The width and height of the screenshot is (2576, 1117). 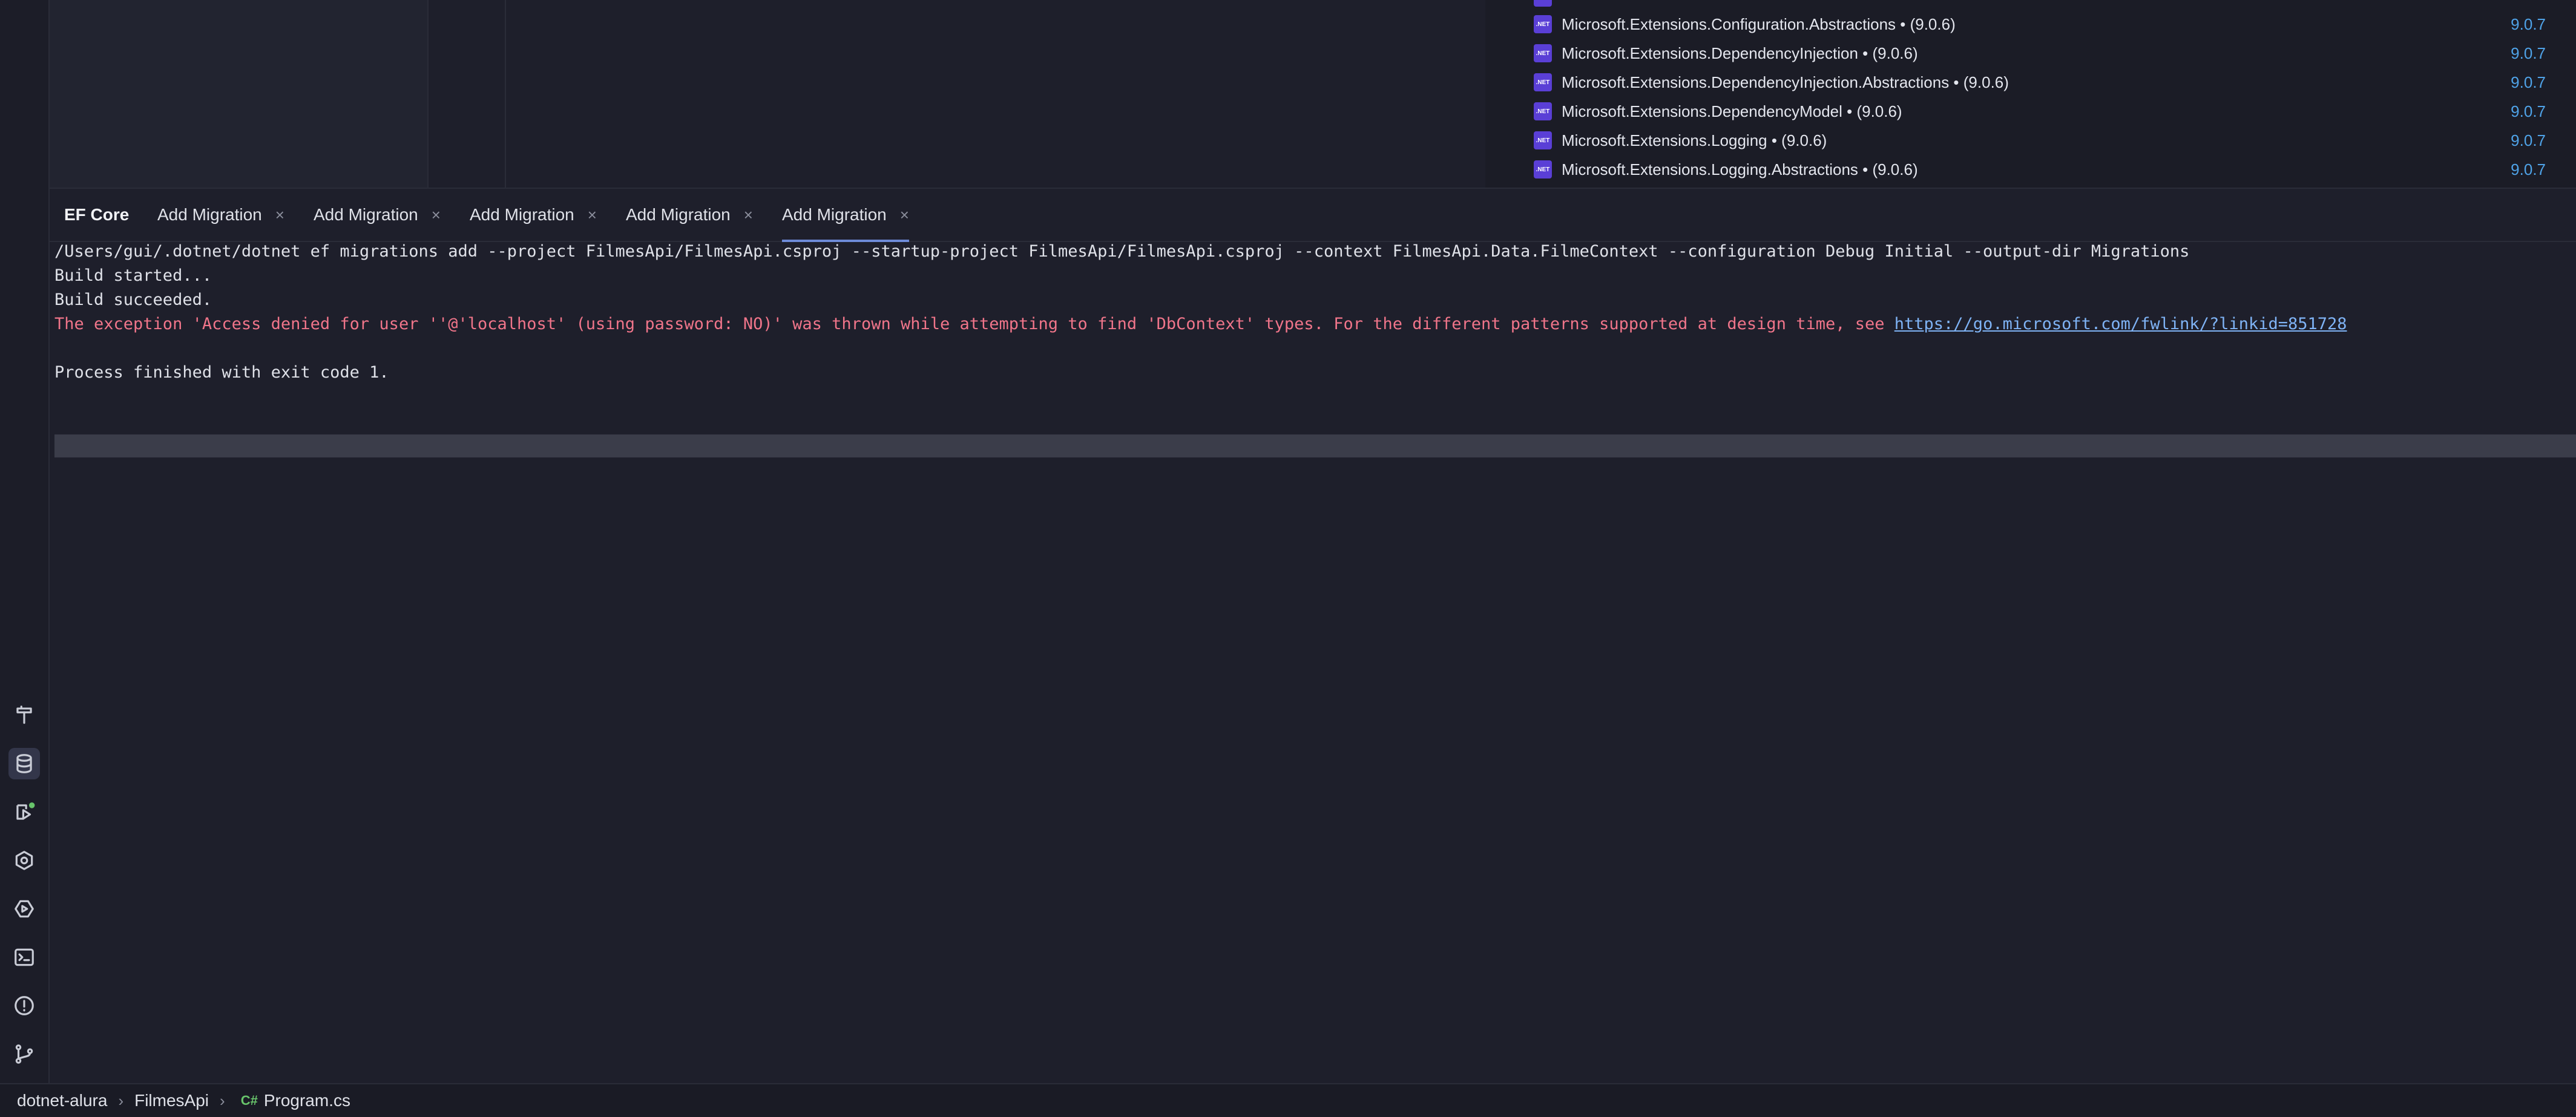 I want to click on database-tool-button, so click(x=24, y=763).